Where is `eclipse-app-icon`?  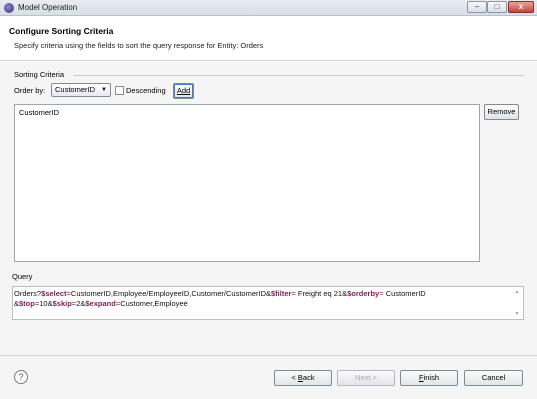
eclipse-app-icon is located at coordinates (9, 8).